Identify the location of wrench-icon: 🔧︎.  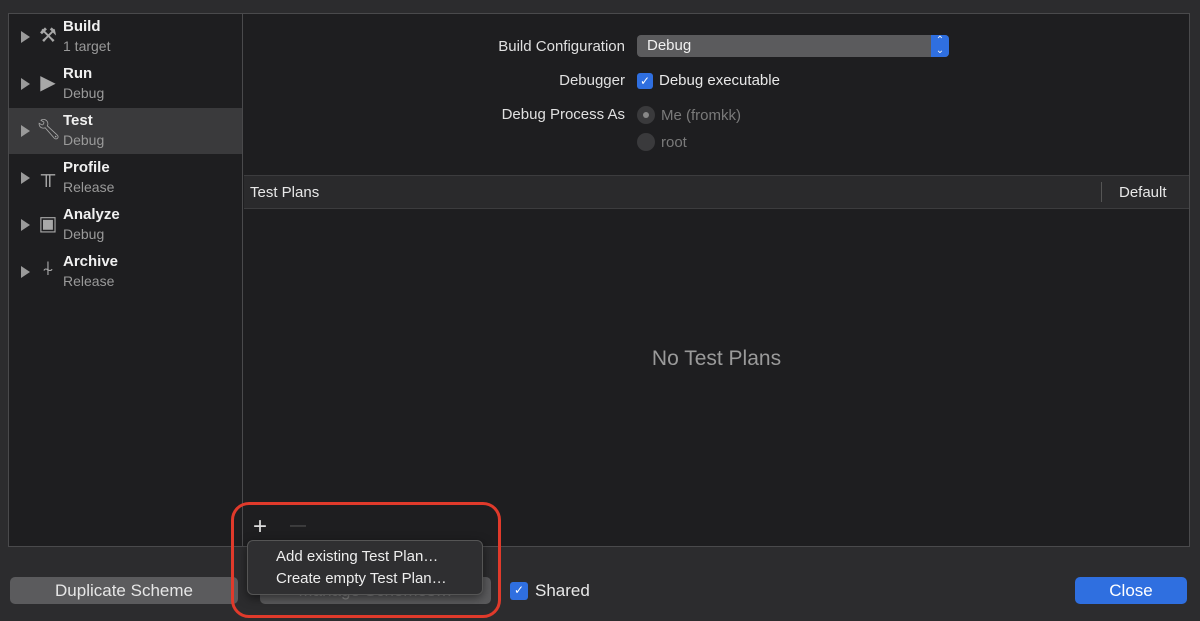
(49, 130).